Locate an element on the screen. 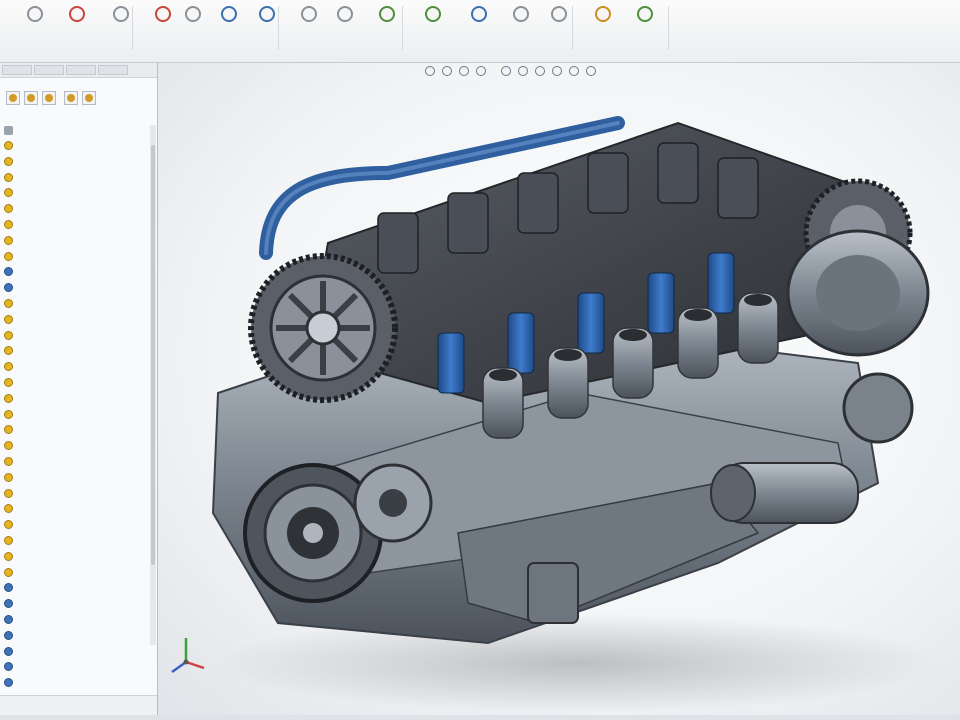  hide-show-icon is located at coordinates (540, 71).